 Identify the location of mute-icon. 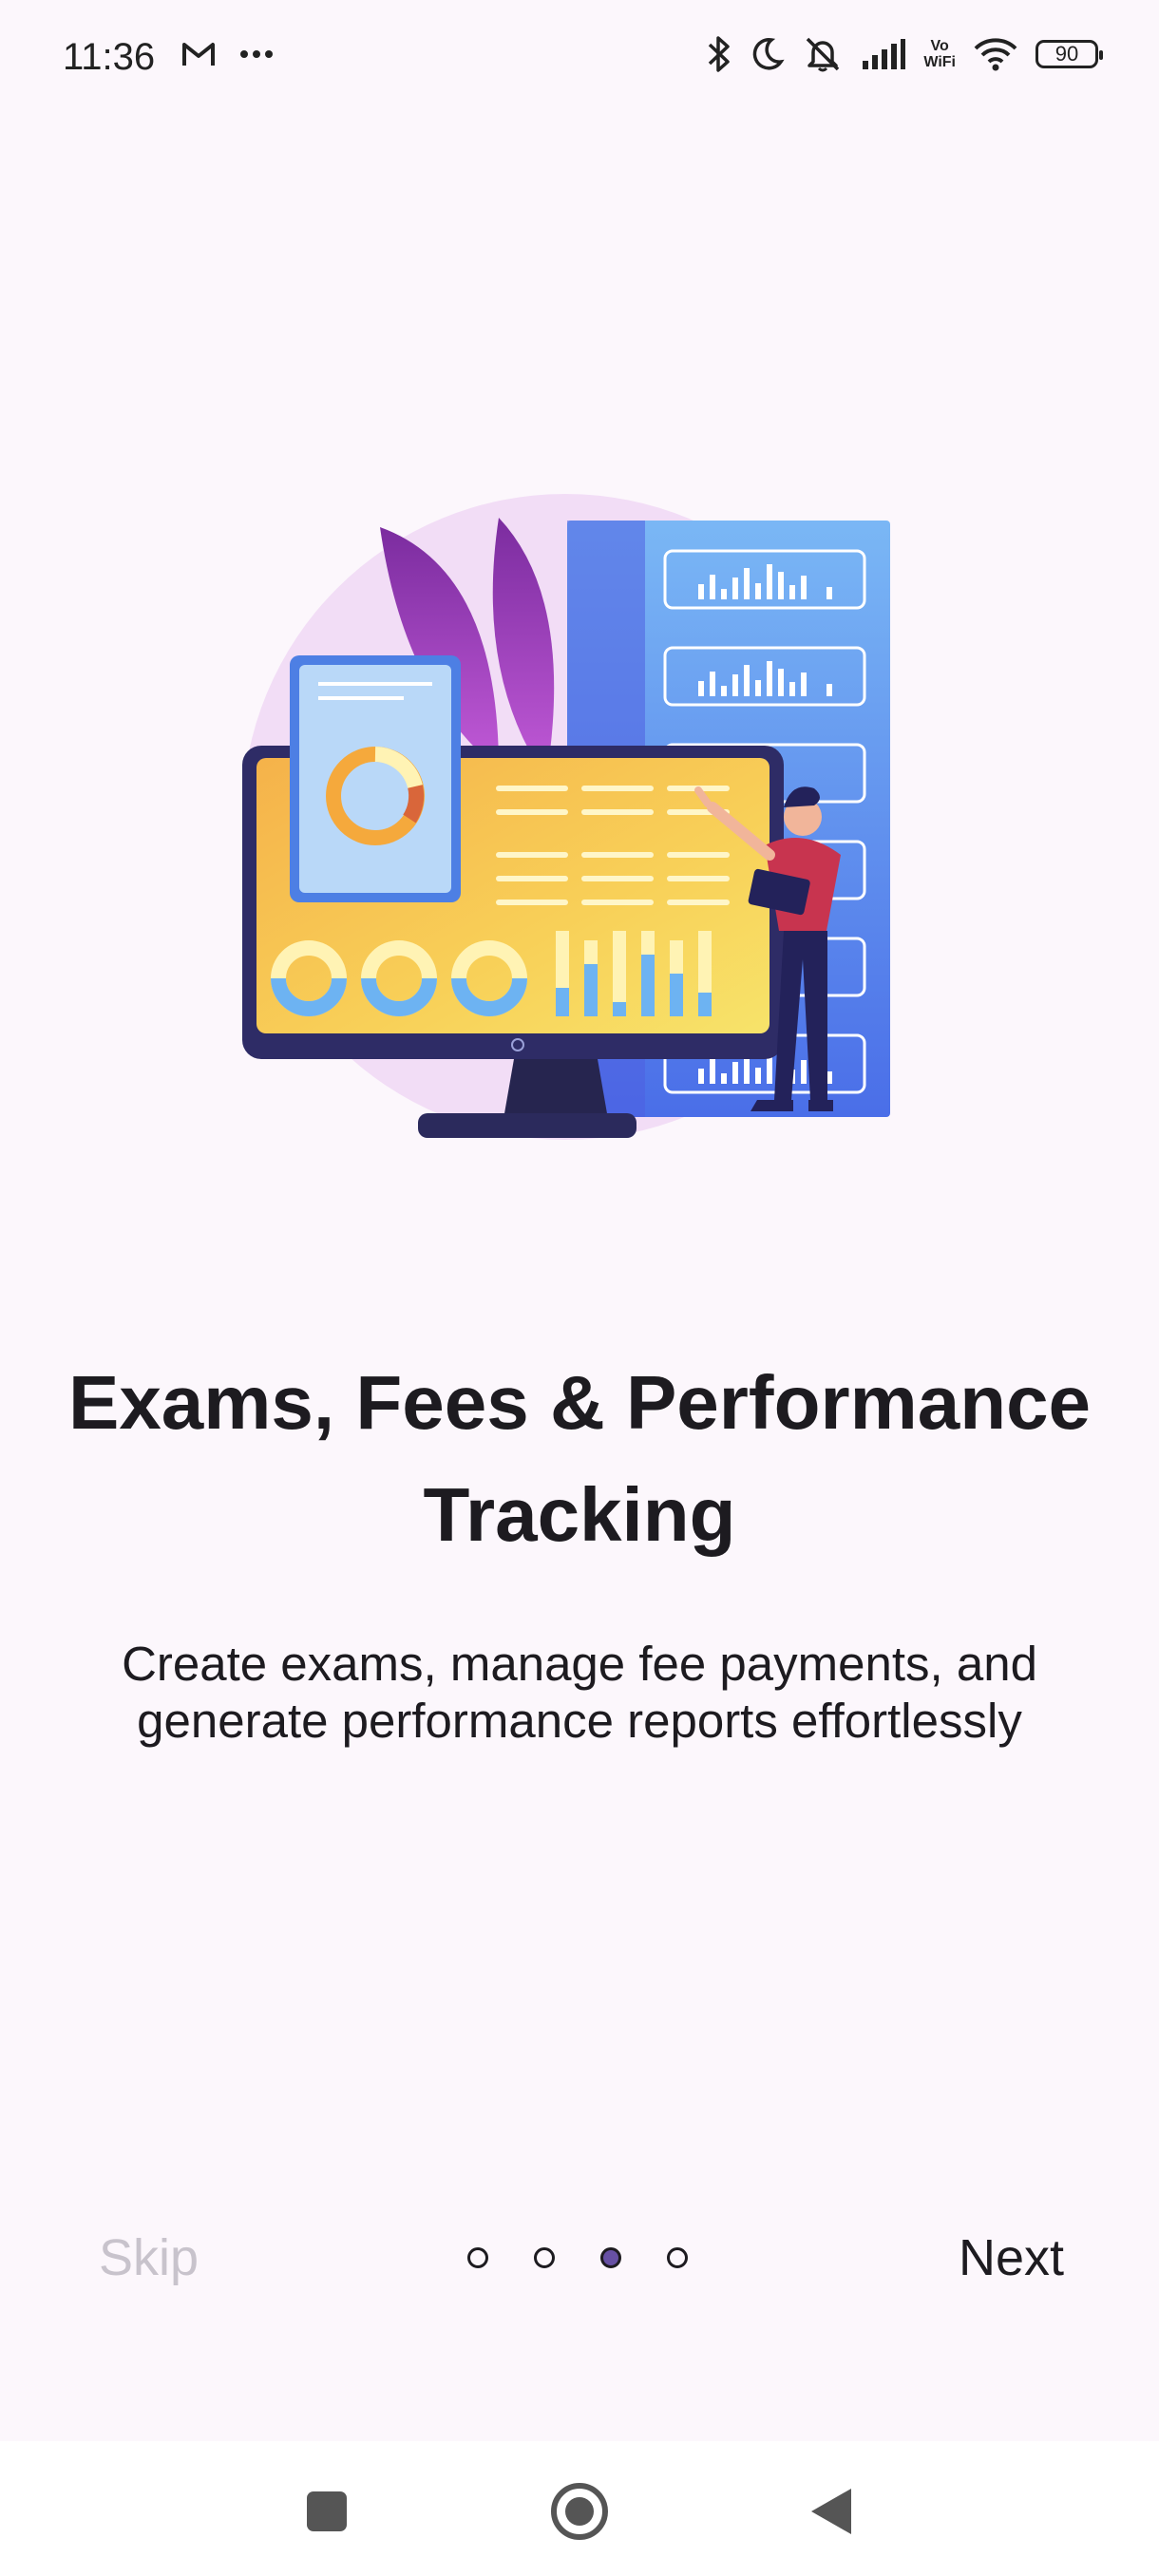
(823, 54).